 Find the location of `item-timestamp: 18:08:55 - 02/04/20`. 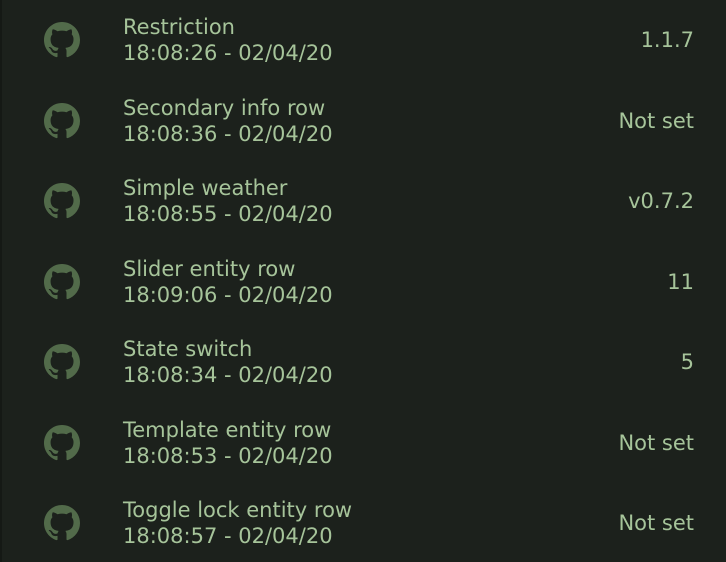

item-timestamp: 18:08:55 - 02/04/20 is located at coordinates (228, 214).